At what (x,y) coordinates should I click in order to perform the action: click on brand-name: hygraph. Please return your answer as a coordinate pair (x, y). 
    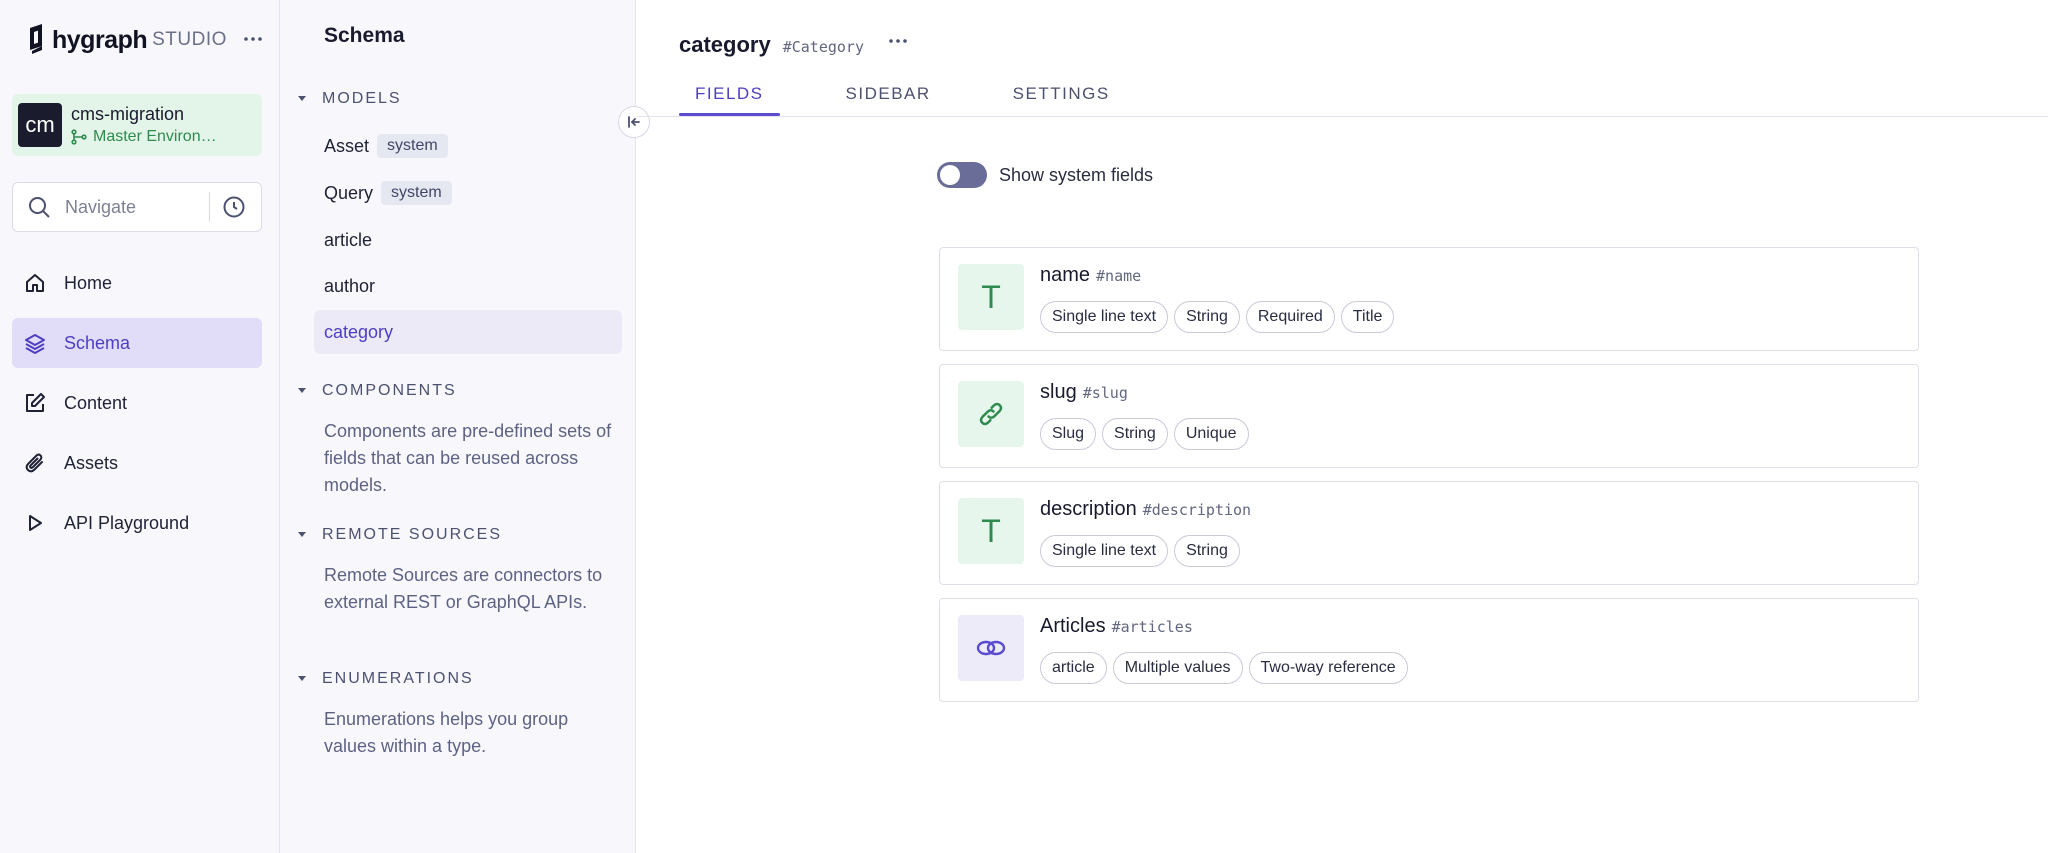
    Looking at the image, I should click on (100, 39).